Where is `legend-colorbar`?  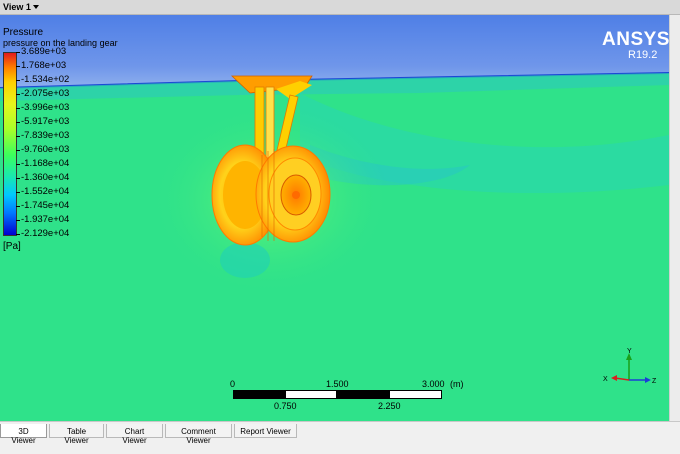
legend-colorbar is located at coordinates (10, 144).